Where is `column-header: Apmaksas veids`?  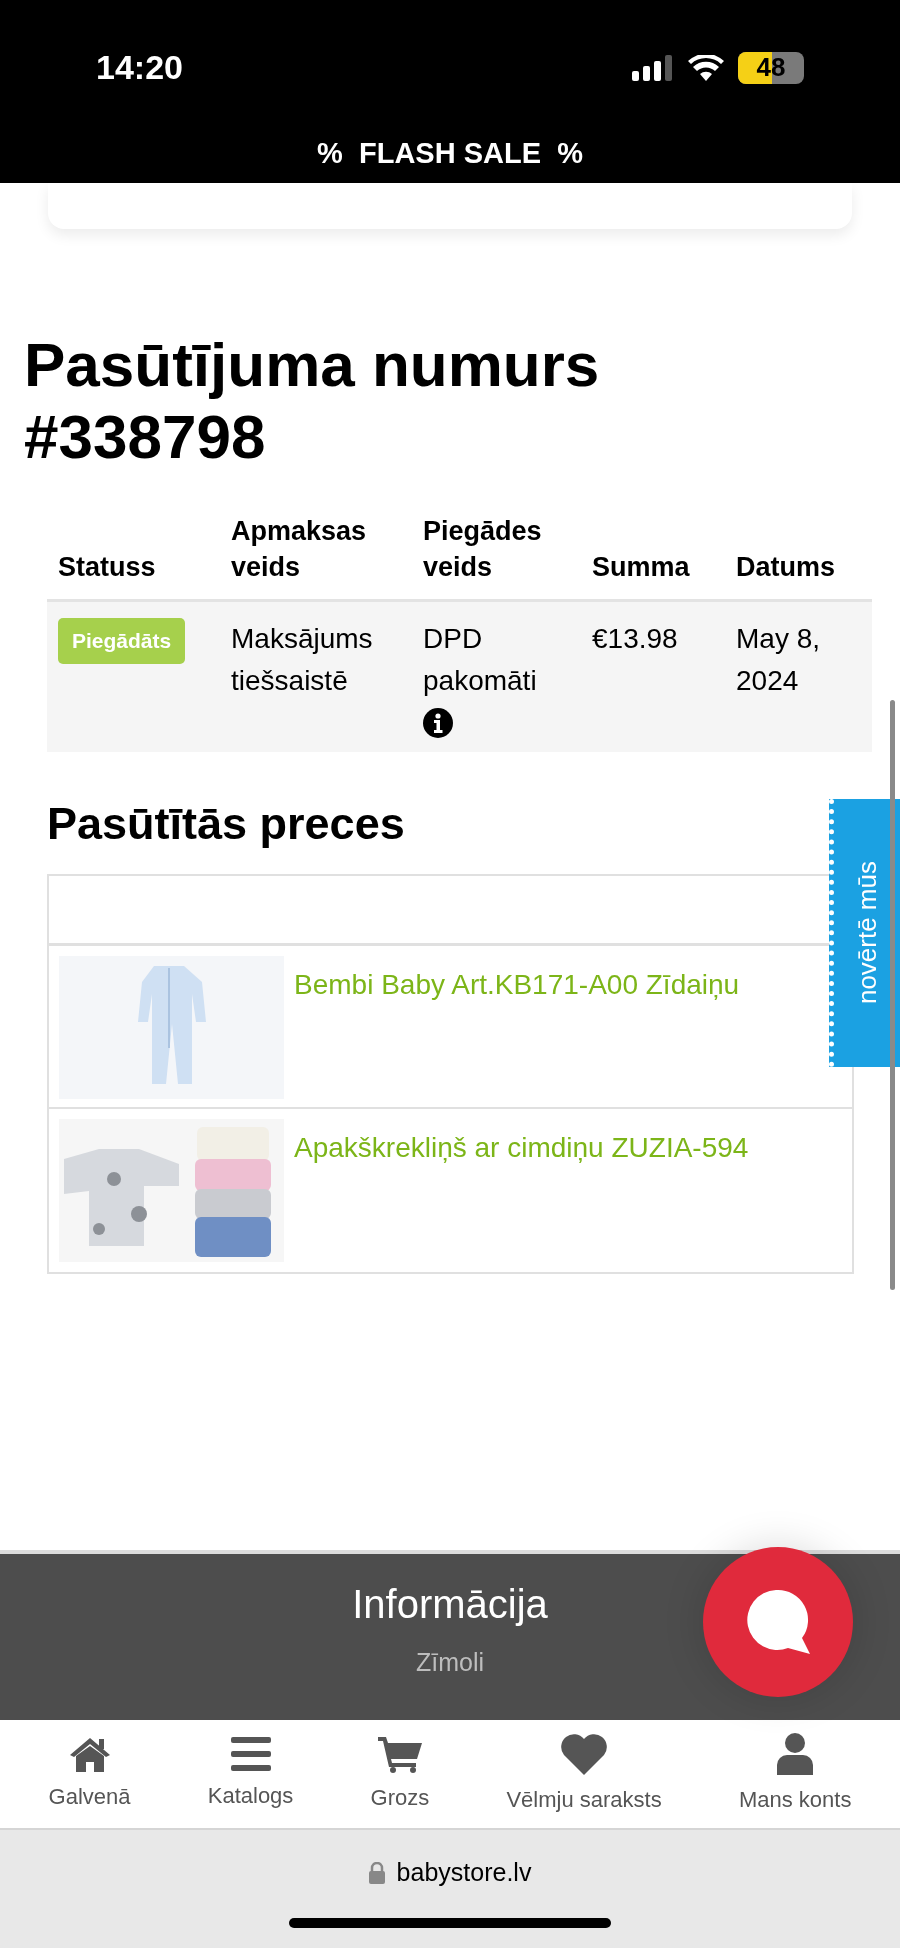
column-header: Apmaksas veids is located at coordinates (299, 549).